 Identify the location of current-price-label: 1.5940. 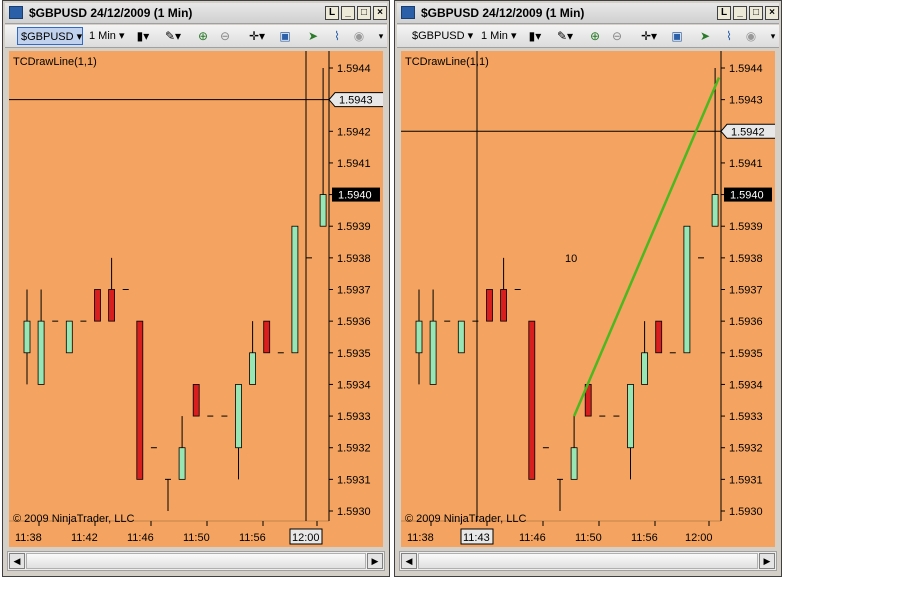
(747, 196).